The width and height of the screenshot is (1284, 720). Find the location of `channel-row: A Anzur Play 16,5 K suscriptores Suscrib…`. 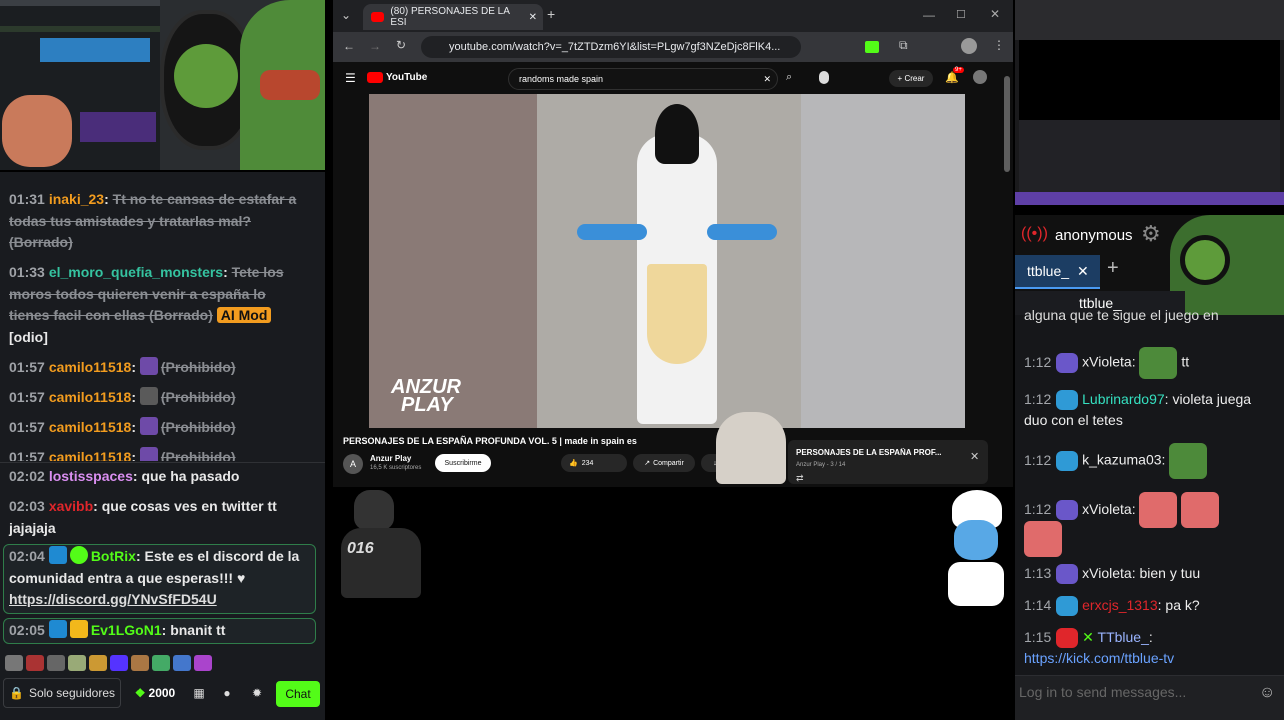

channel-row: A Anzur Play 16,5 K suscriptores Suscrib… is located at coordinates (558, 464).